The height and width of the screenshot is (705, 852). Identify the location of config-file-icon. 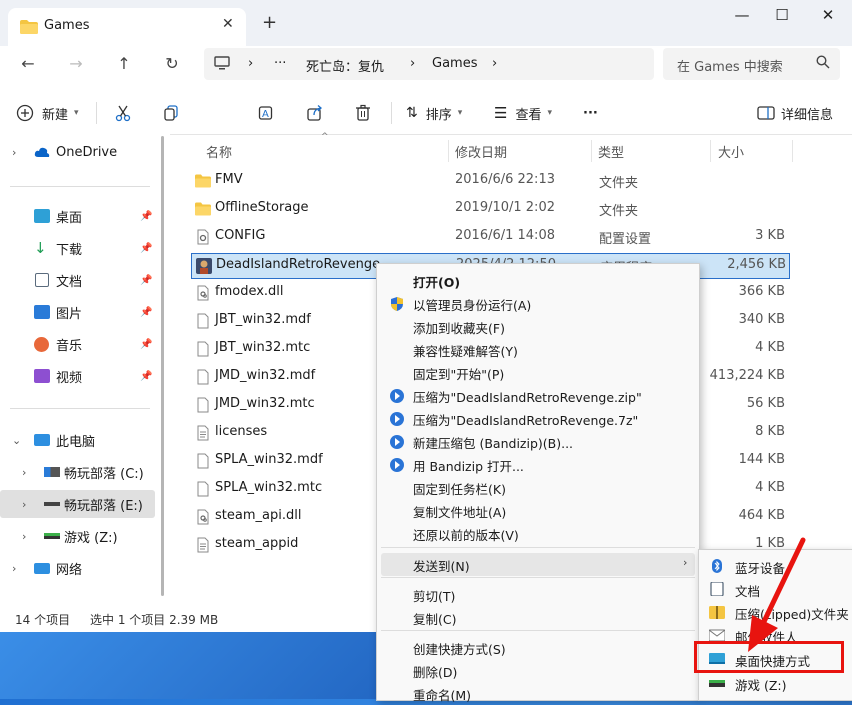
(203, 237).